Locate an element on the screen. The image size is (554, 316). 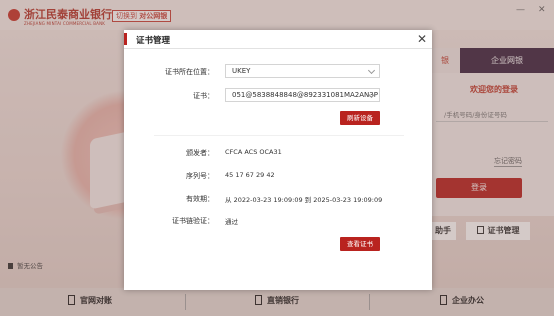
issuer-value: CFCA ACS OCA31 is located at coordinates (253, 152).